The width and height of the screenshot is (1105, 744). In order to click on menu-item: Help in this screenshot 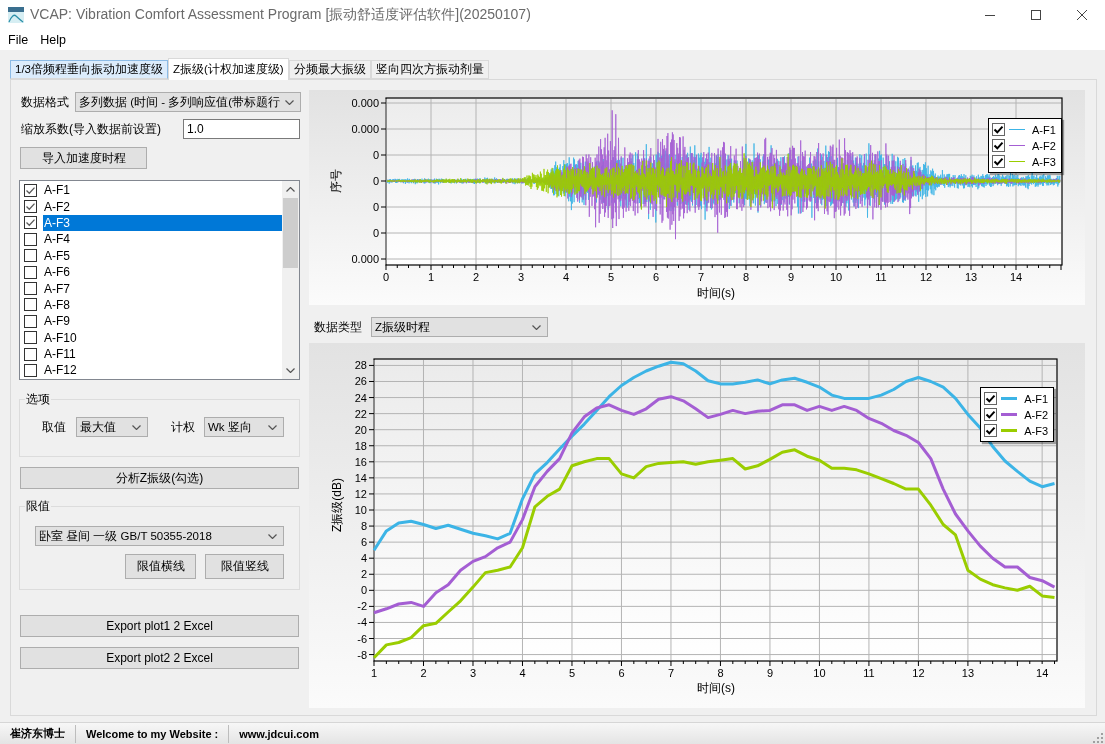, I will do `click(53, 40)`.